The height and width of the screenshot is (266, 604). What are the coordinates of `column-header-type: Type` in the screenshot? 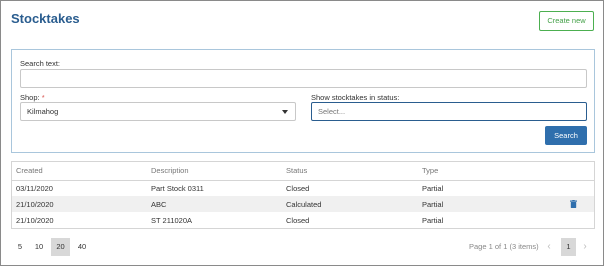 It's located at (490, 171).